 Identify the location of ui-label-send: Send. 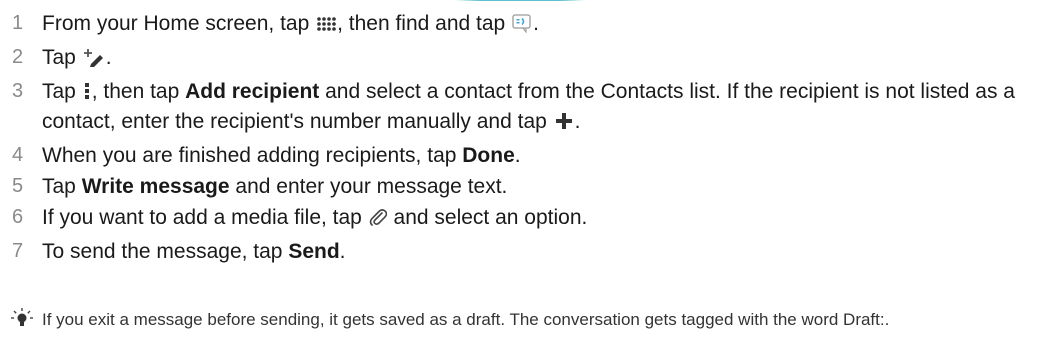
(314, 251).